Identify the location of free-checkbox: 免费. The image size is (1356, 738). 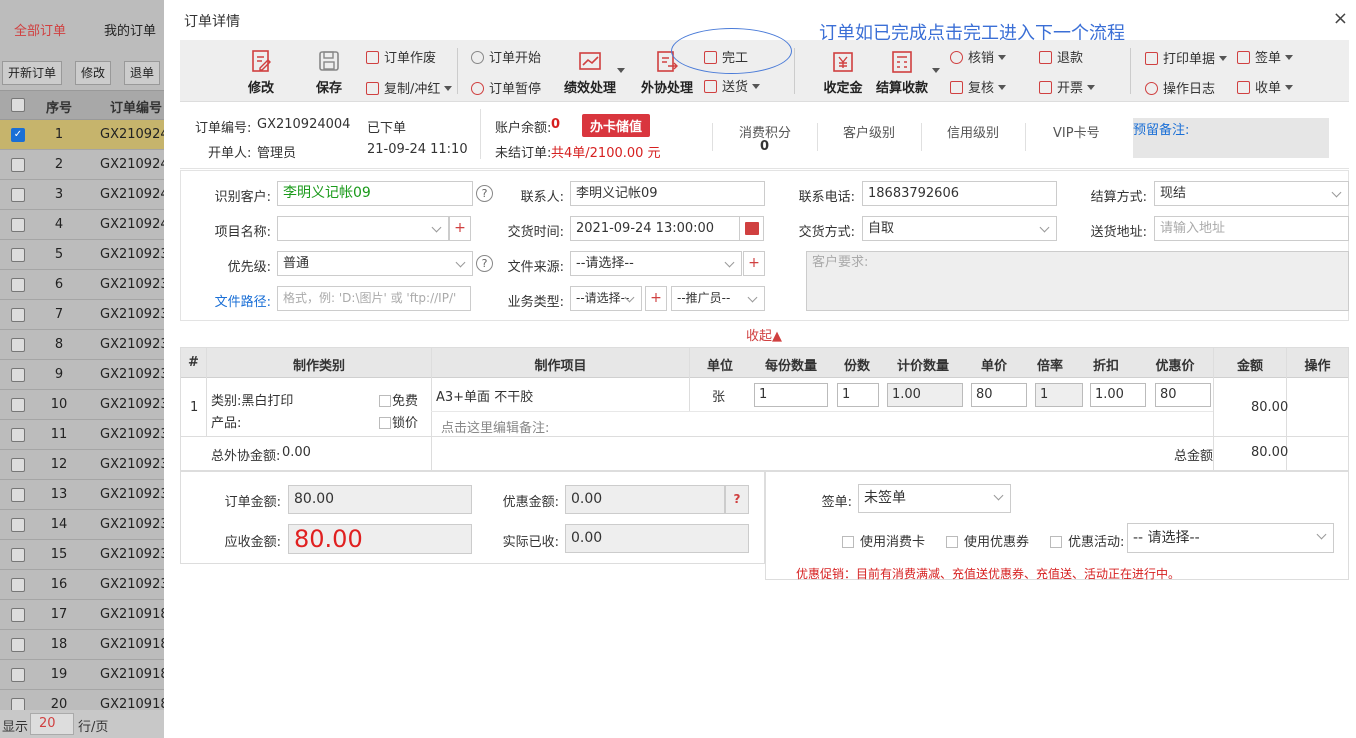
(398, 399).